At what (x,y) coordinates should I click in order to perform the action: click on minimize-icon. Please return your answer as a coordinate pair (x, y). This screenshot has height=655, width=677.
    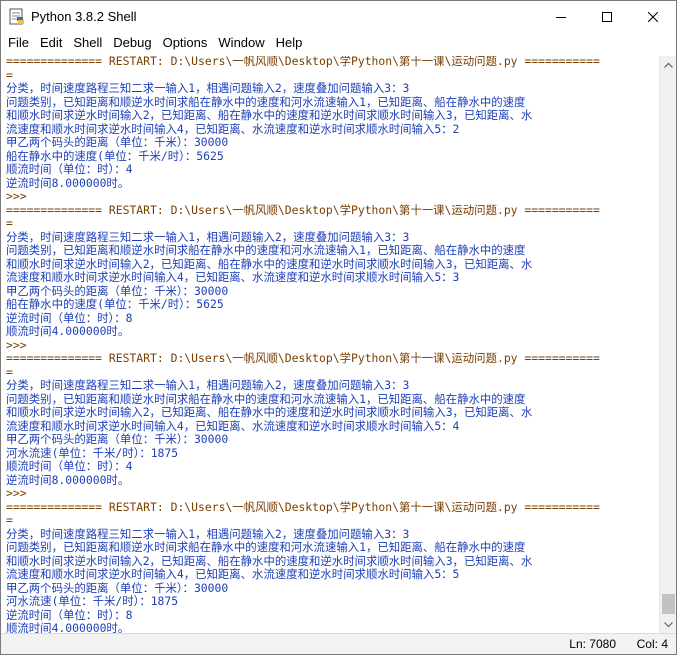
    Looking at the image, I should click on (561, 17).